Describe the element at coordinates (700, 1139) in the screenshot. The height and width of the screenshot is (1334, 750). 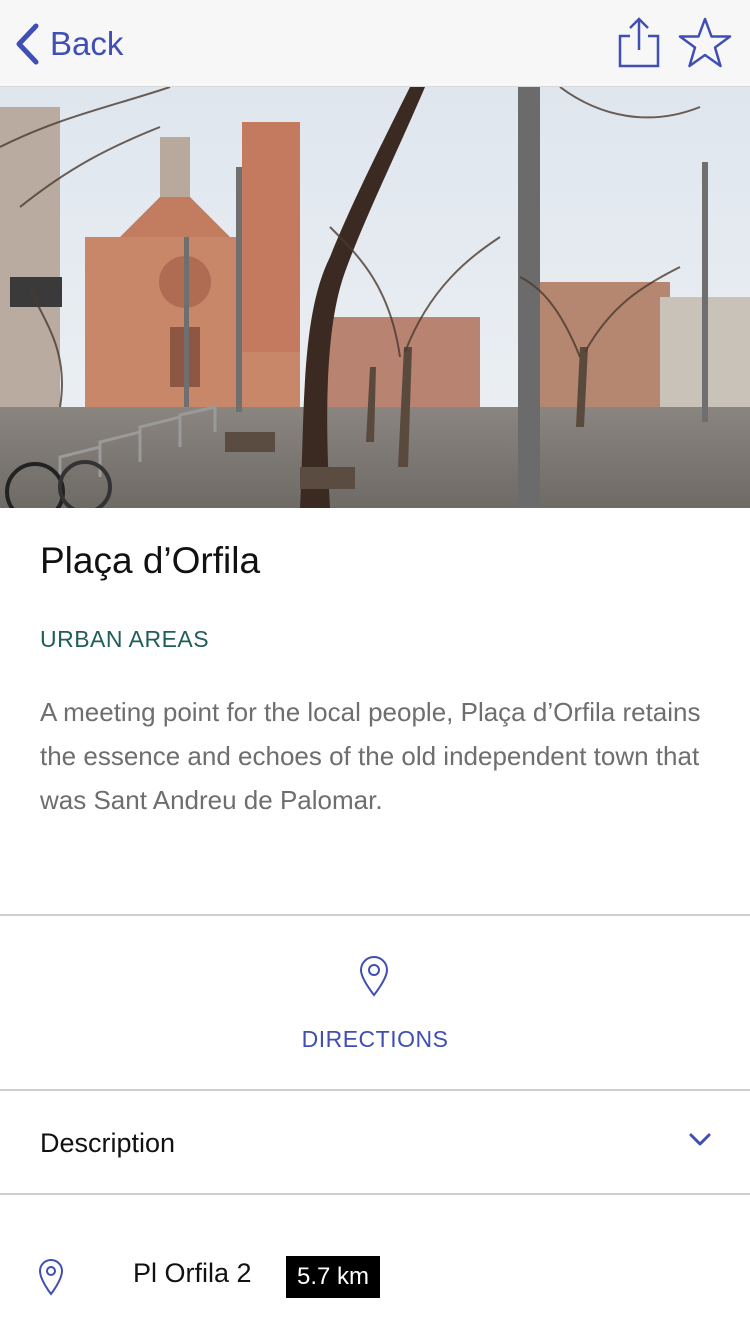
I see `chevron-down-icon` at that location.